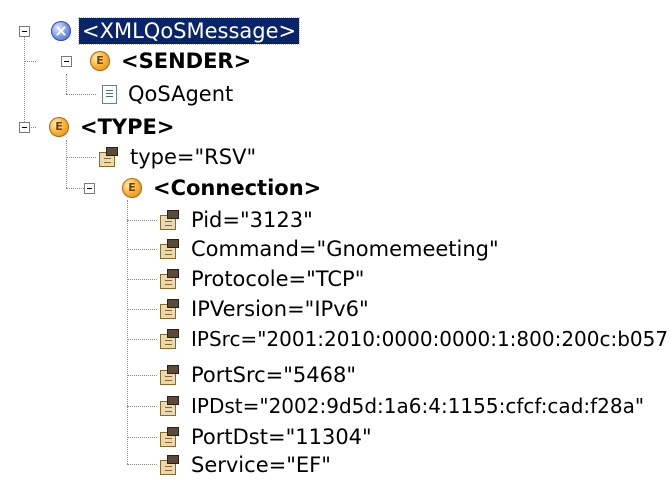 The width and height of the screenshot is (670, 484). I want to click on tree-node-attribute: IPVersion="IPv6", so click(265, 309).